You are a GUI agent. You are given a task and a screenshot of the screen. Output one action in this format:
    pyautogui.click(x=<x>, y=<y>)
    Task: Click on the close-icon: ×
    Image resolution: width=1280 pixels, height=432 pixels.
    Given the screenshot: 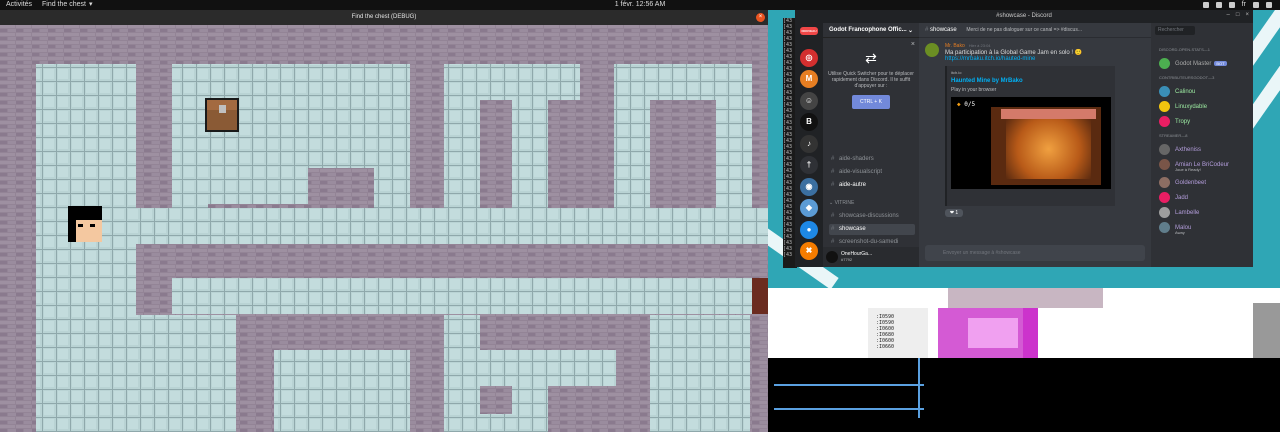 What is the action you would take?
    pyautogui.click(x=871, y=44)
    